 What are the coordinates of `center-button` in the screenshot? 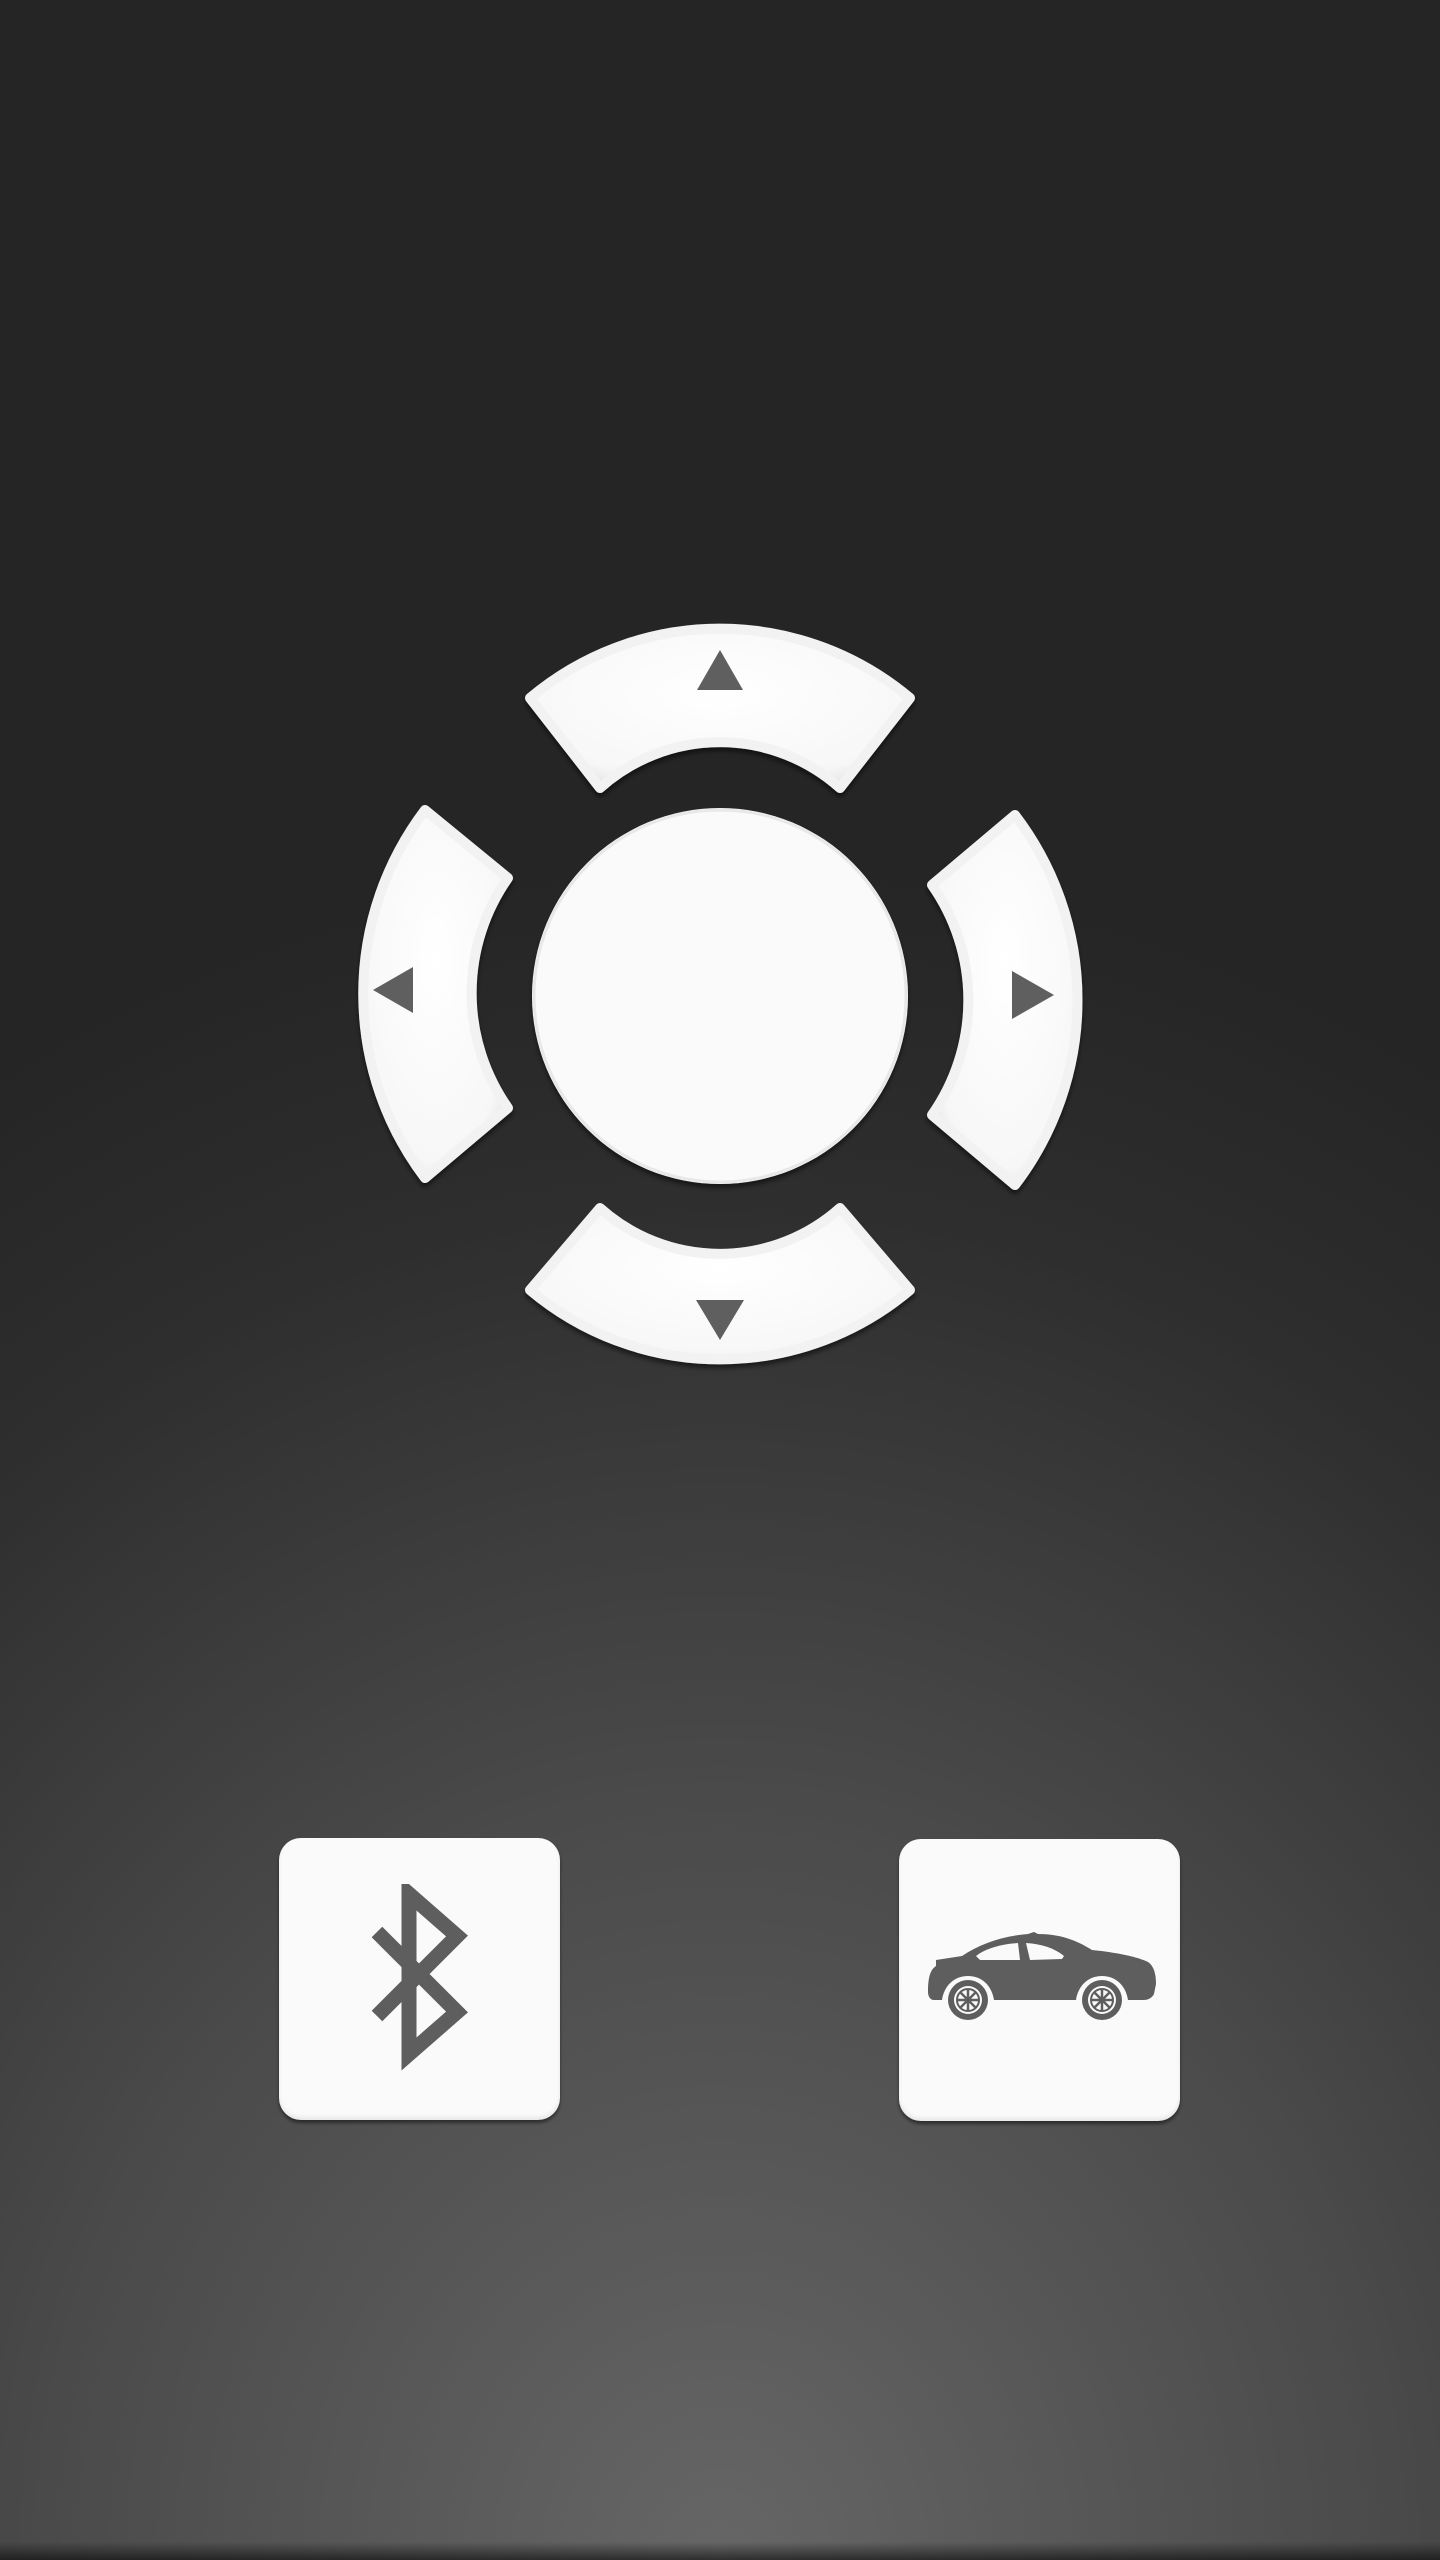 It's located at (720, 996).